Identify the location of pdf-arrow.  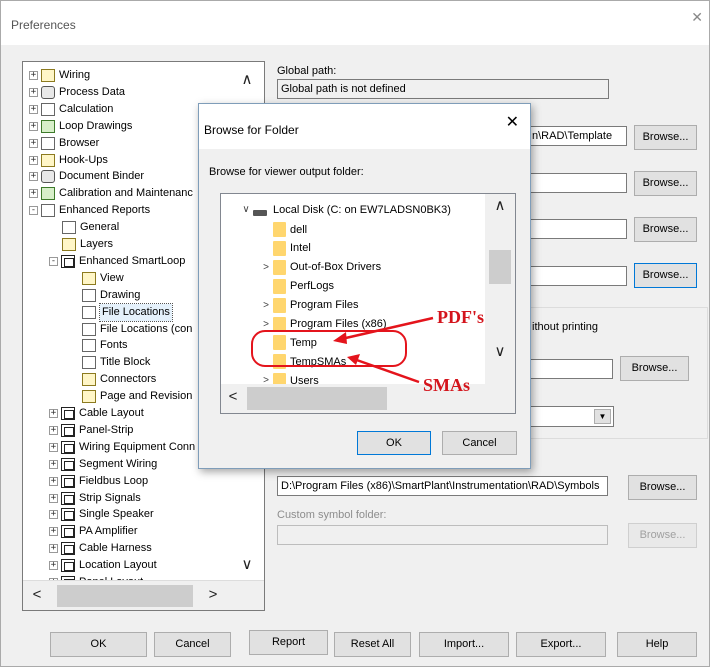
(385, 329).